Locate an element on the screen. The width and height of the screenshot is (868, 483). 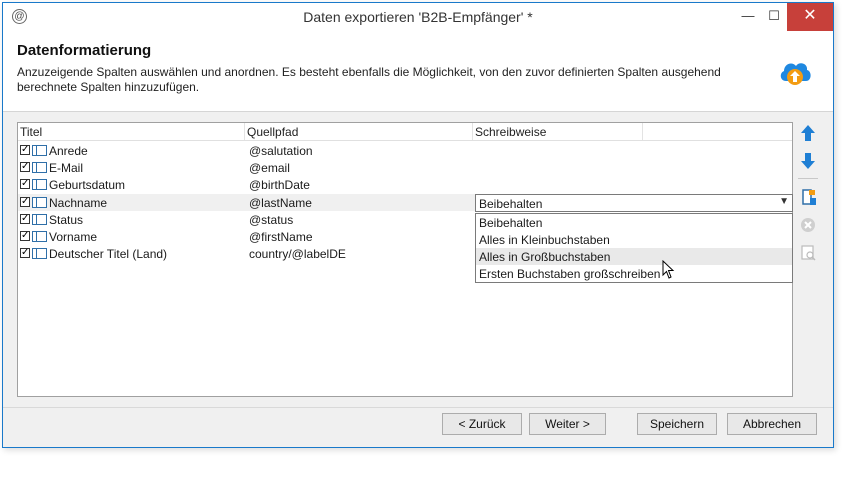
add-computed-column-icon is located at coordinates (808, 197).